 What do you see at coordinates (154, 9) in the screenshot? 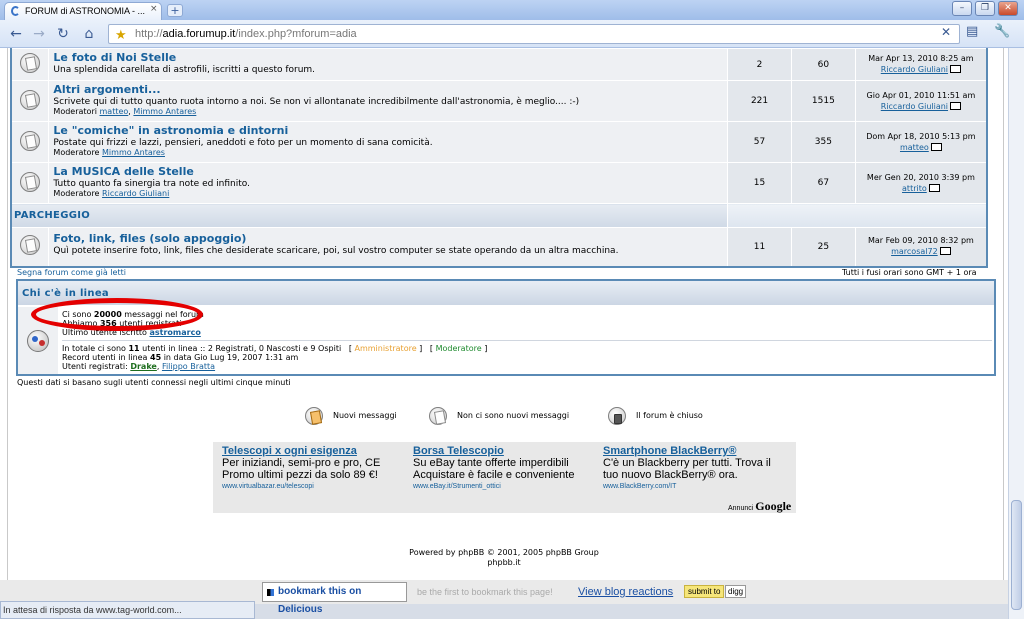
I see `tab-close-icon: ×` at bounding box center [154, 9].